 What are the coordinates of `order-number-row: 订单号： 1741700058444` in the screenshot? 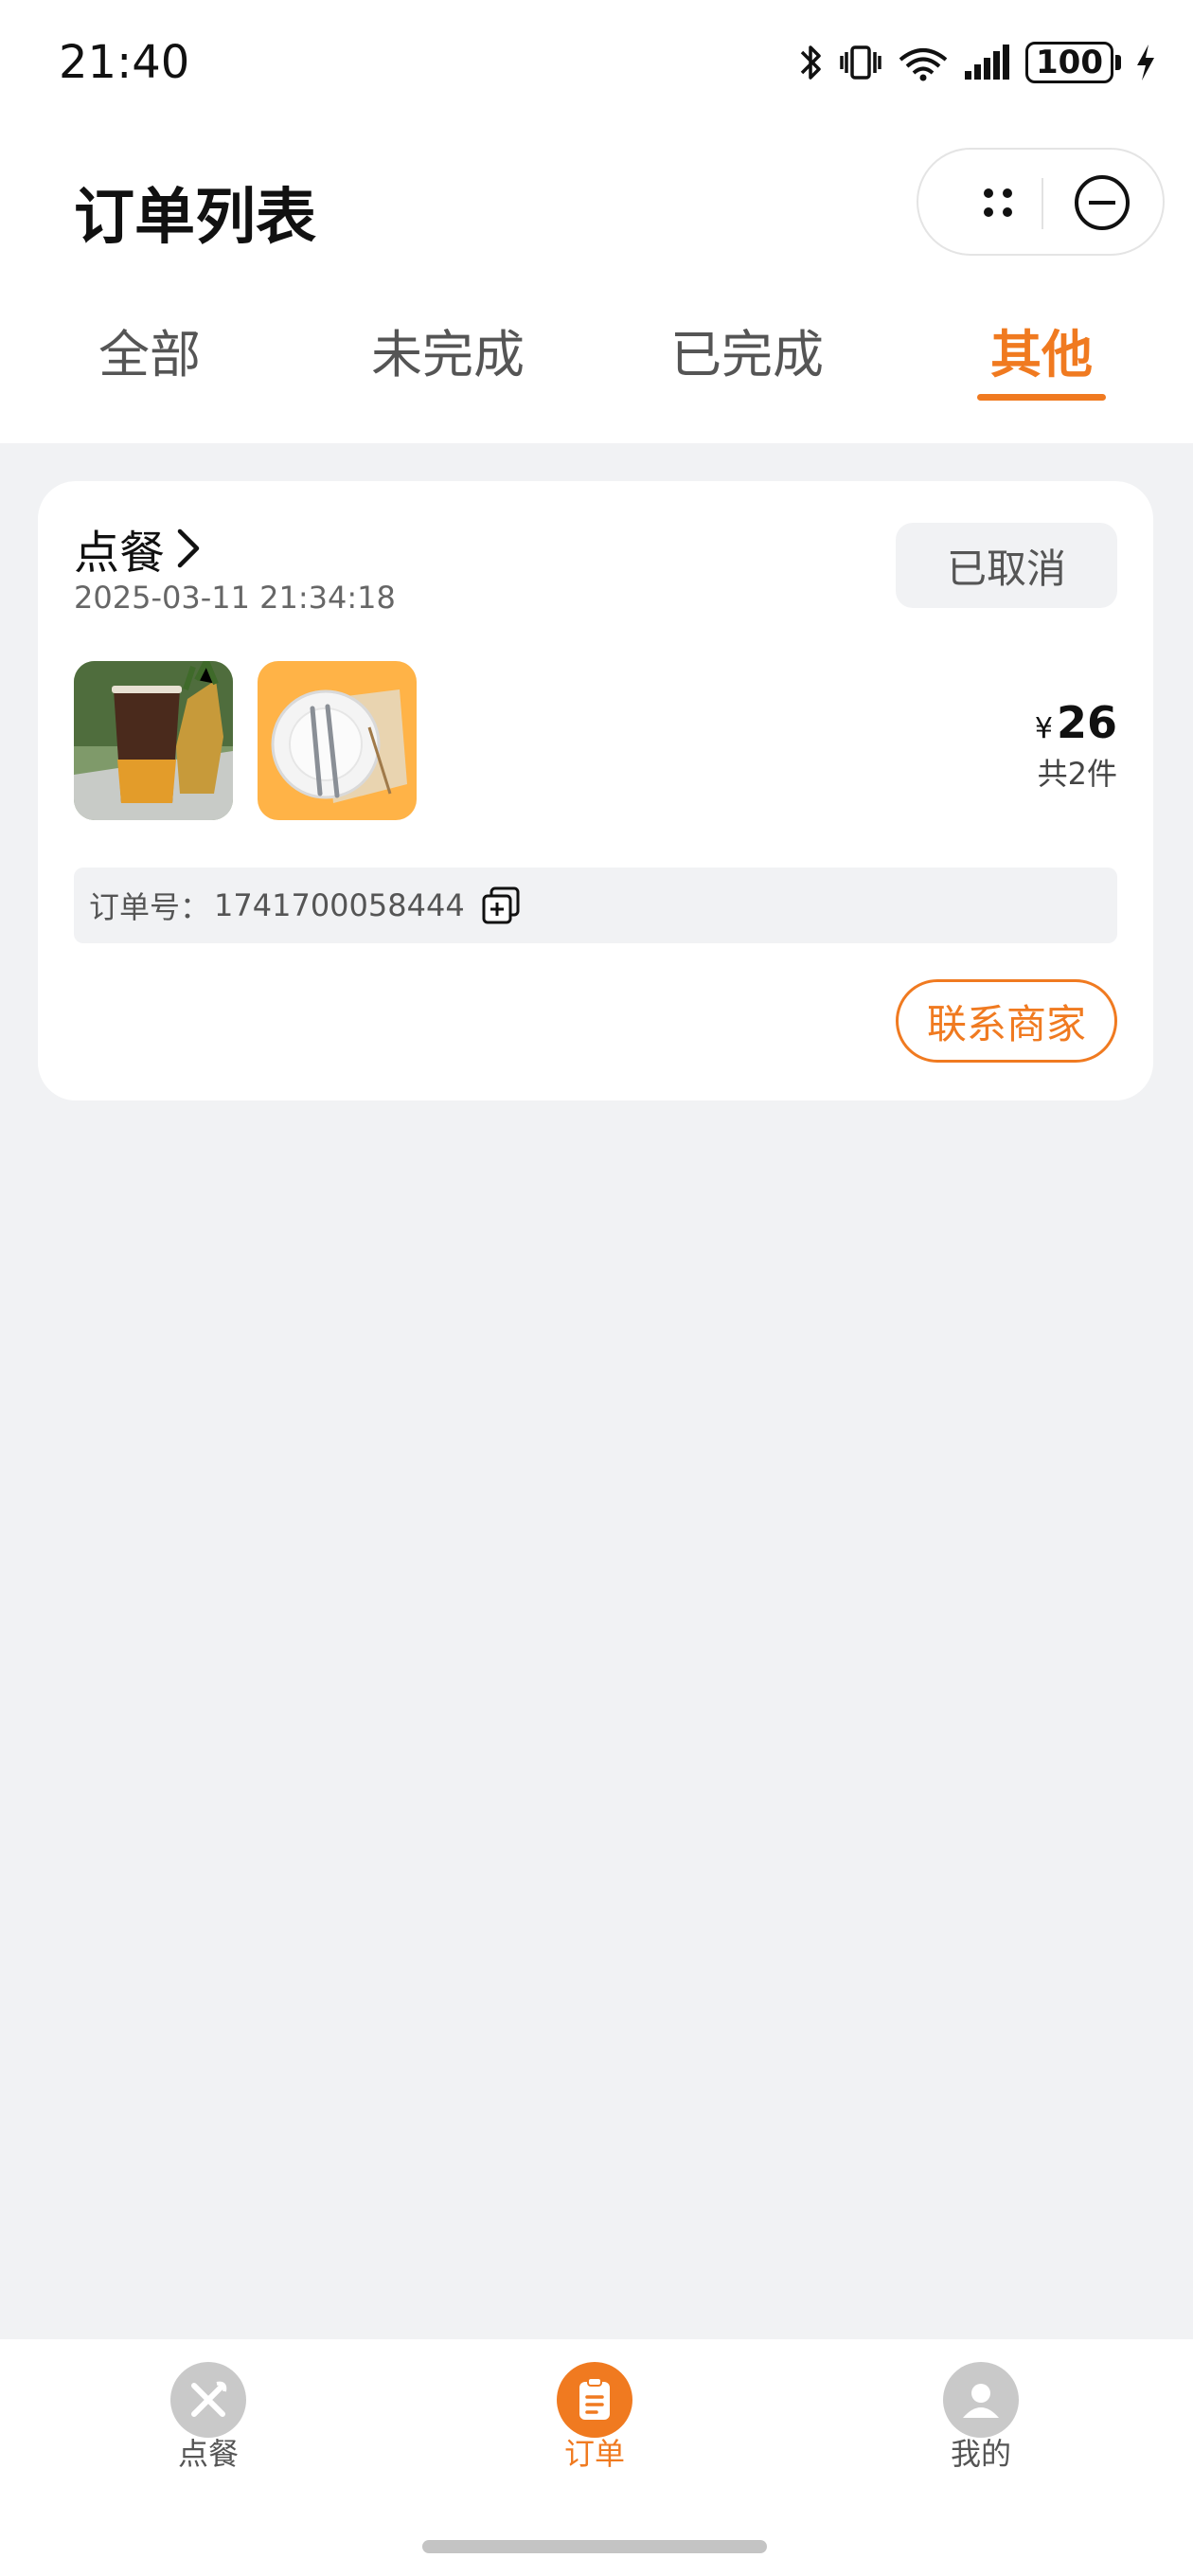 It's located at (595, 905).